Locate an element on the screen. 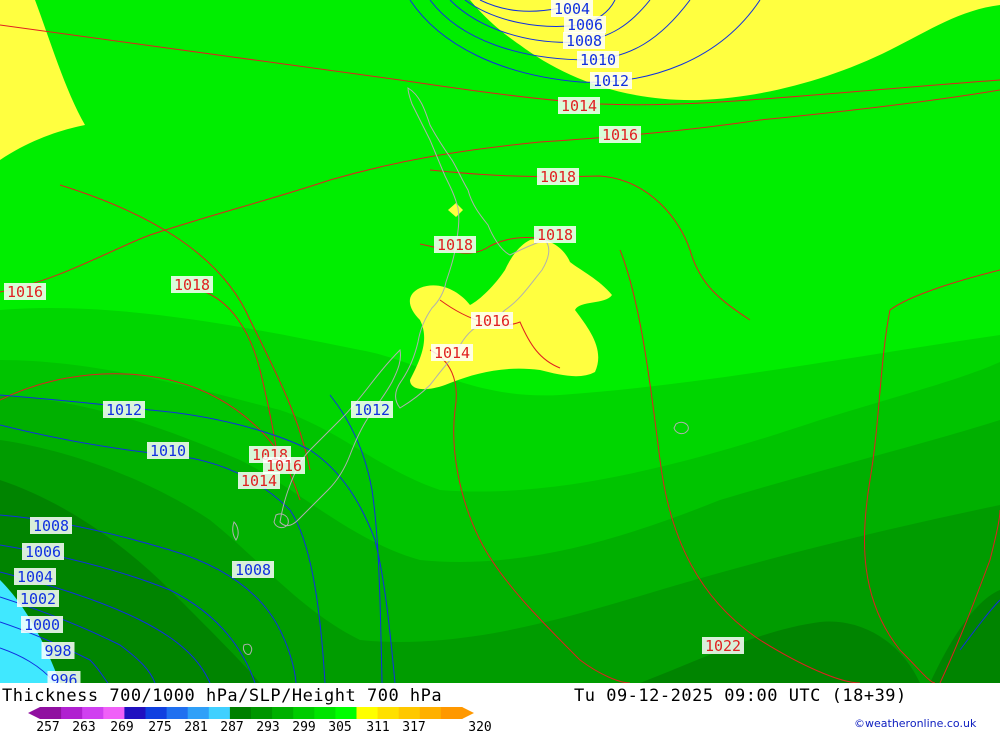 Image resolution: width=1000 pixels, height=733 pixels. slp-label-low: 998 is located at coordinates (58, 651).